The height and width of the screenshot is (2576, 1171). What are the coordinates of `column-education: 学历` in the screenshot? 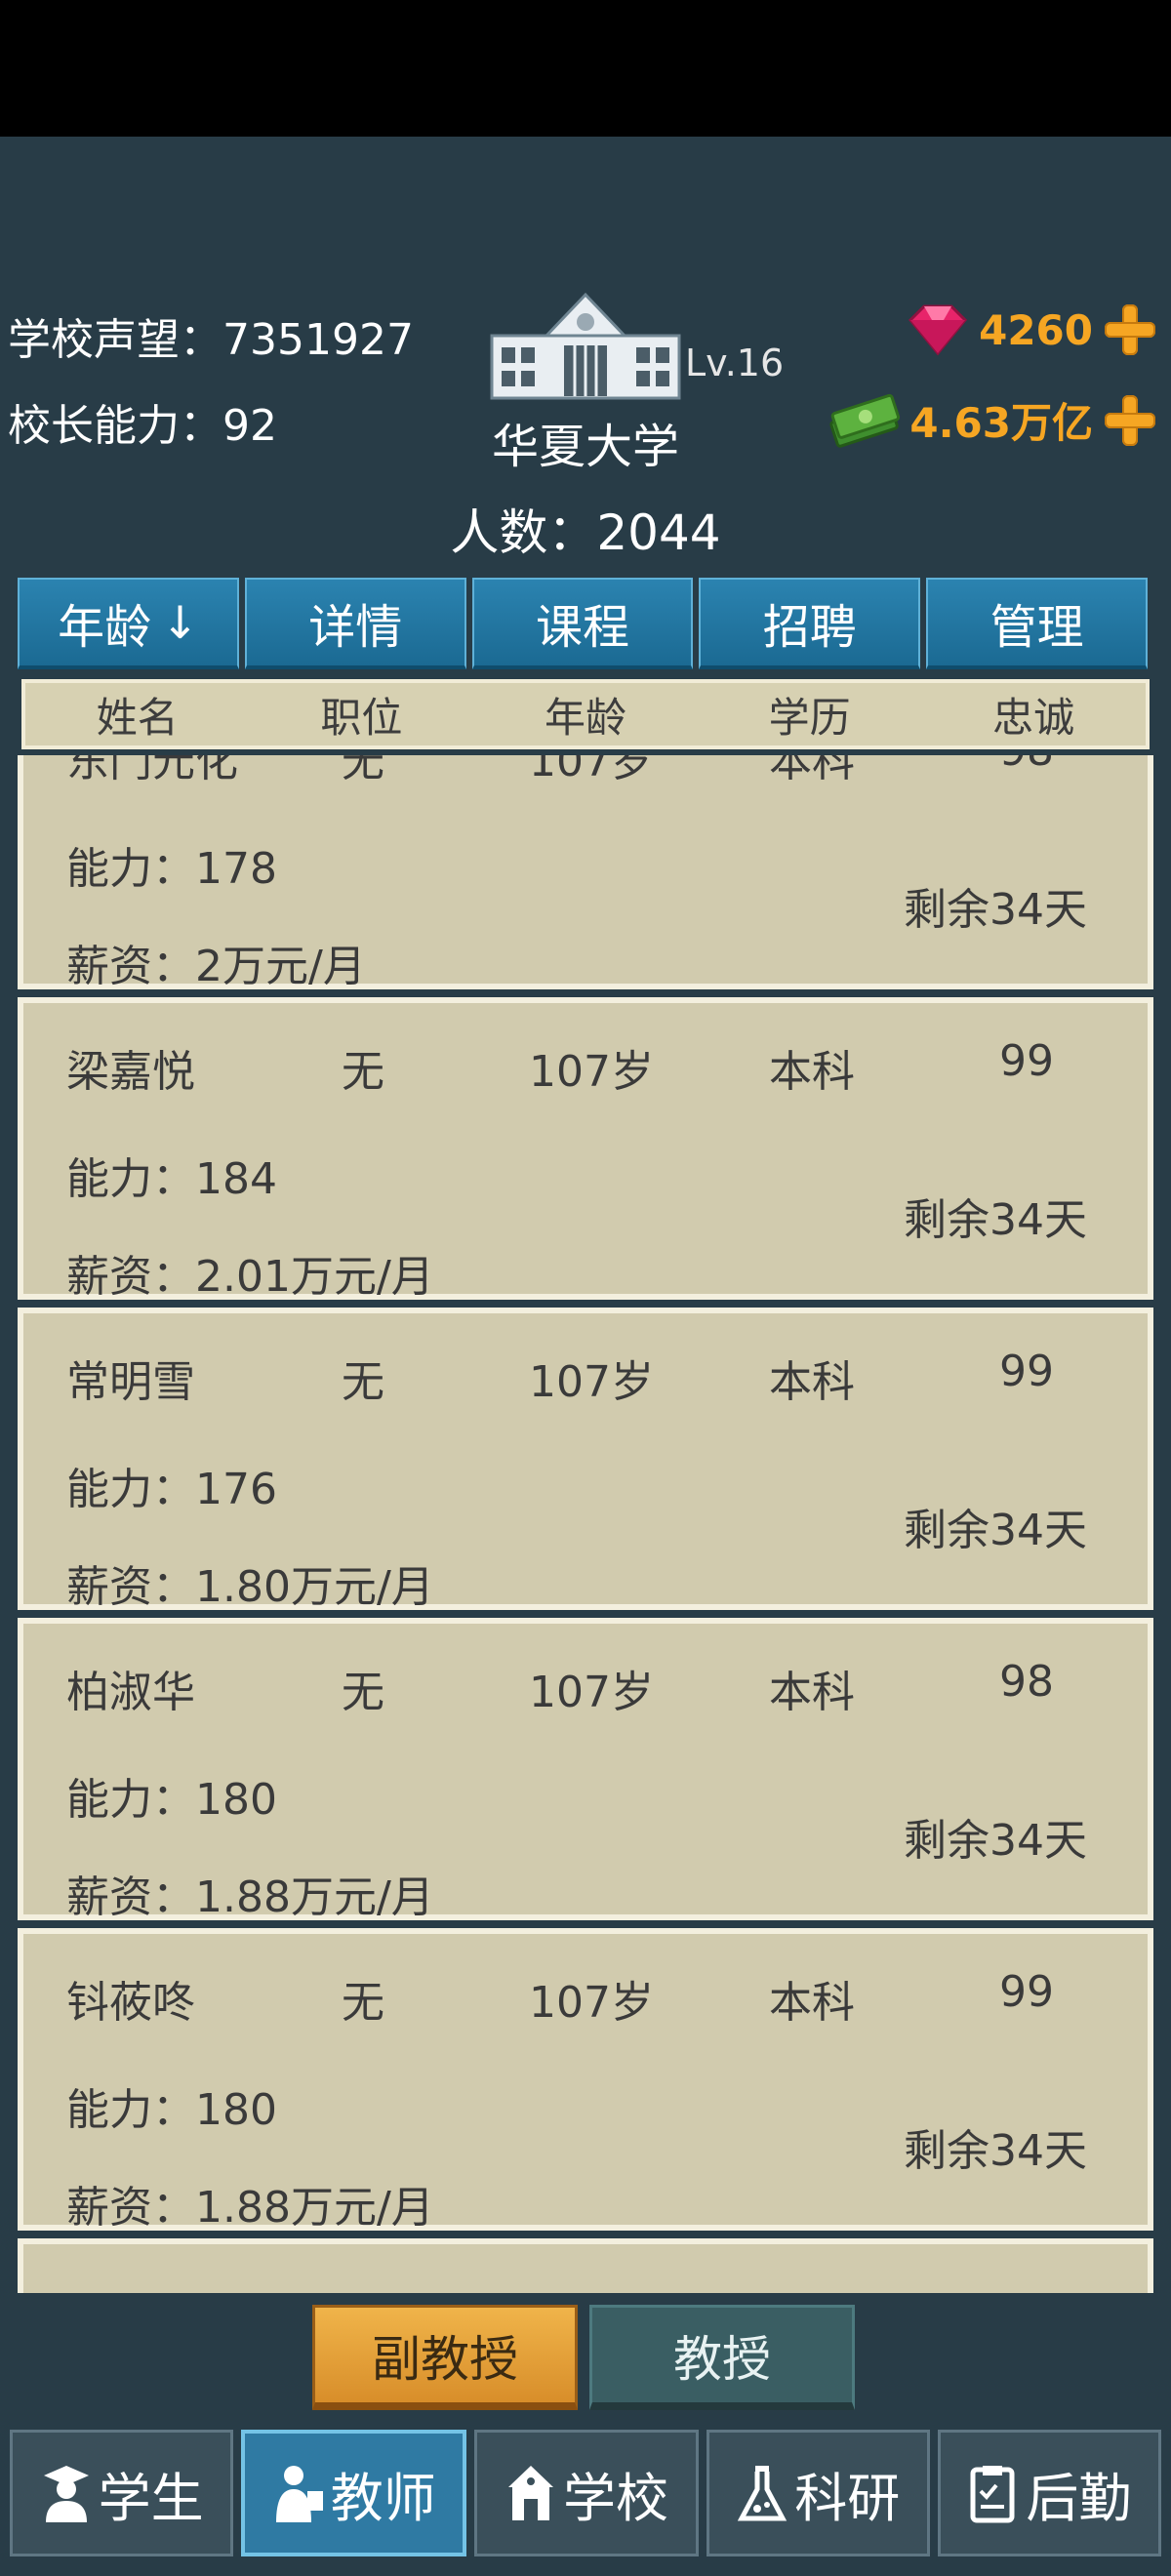 It's located at (809, 717).